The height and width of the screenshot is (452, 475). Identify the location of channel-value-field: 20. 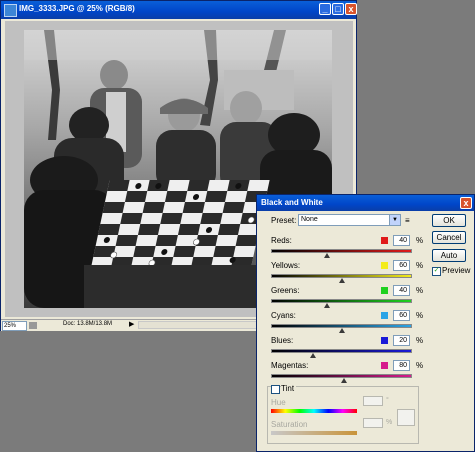
(401, 340).